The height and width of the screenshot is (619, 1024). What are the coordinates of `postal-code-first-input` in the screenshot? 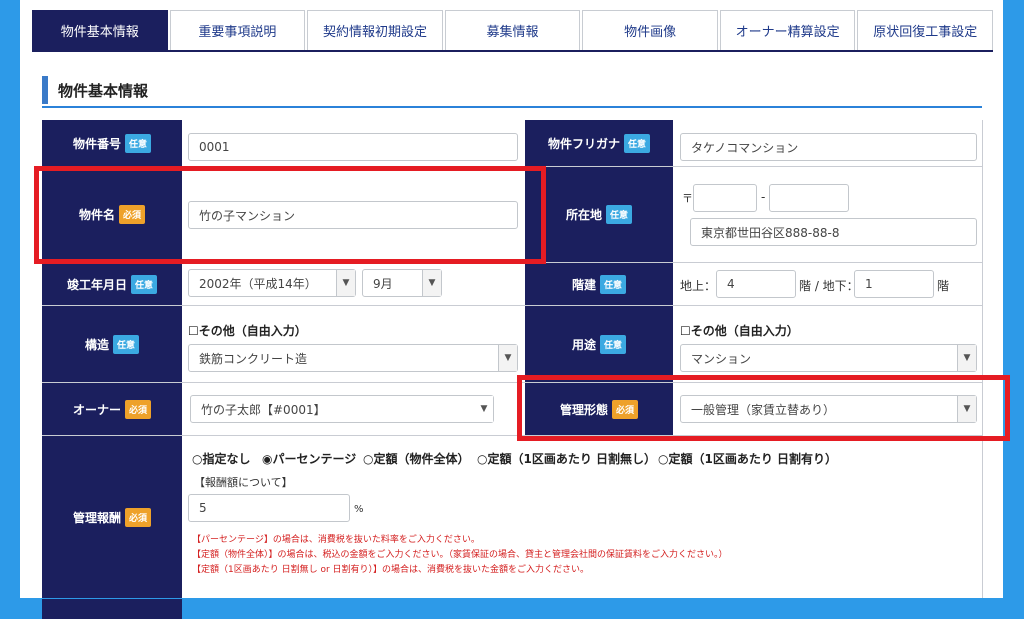 It's located at (725, 198).